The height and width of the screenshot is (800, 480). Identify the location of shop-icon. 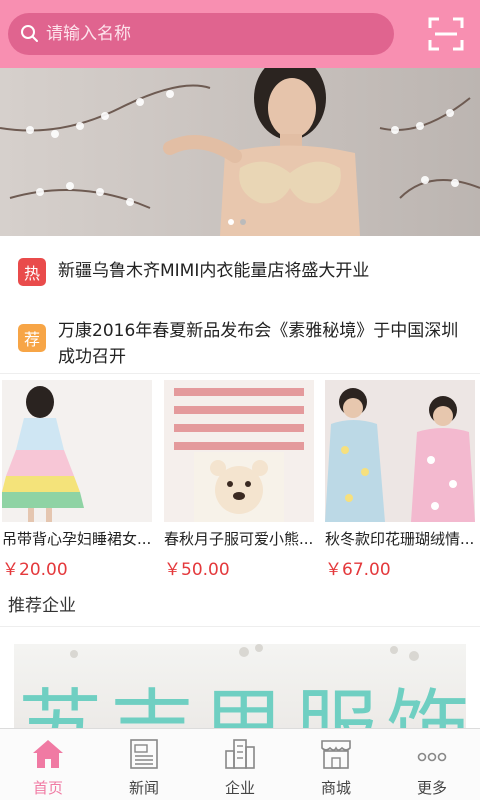
(336, 754).